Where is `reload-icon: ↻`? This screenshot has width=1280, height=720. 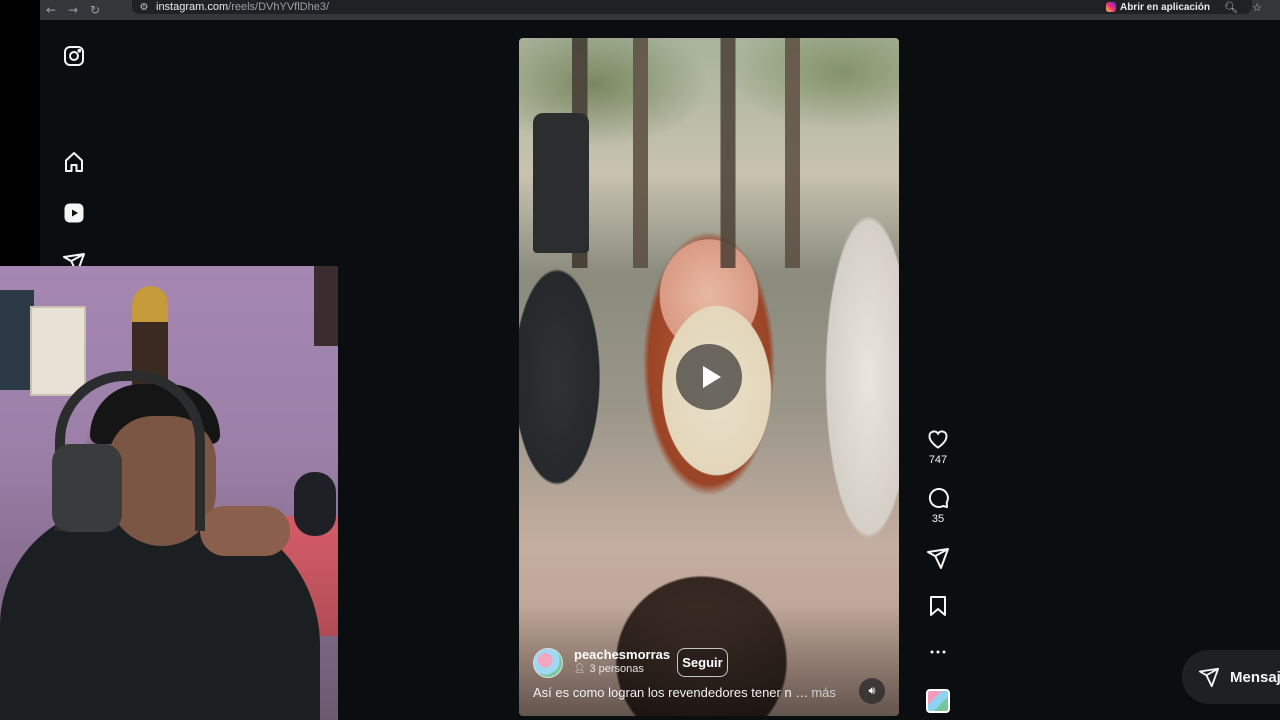 reload-icon: ↻ is located at coordinates (95, 10).